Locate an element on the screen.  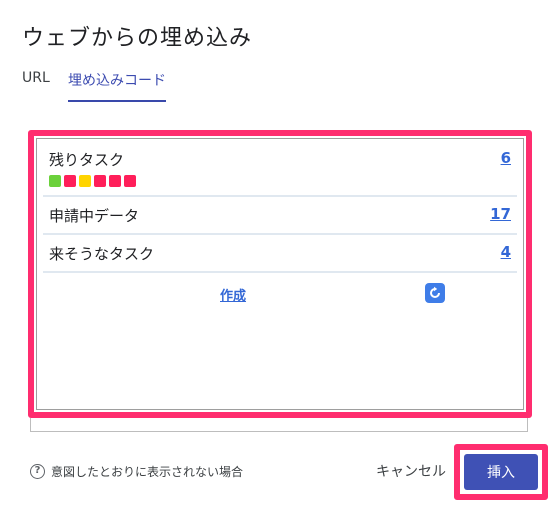
refresh-icon is located at coordinates (435, 293).